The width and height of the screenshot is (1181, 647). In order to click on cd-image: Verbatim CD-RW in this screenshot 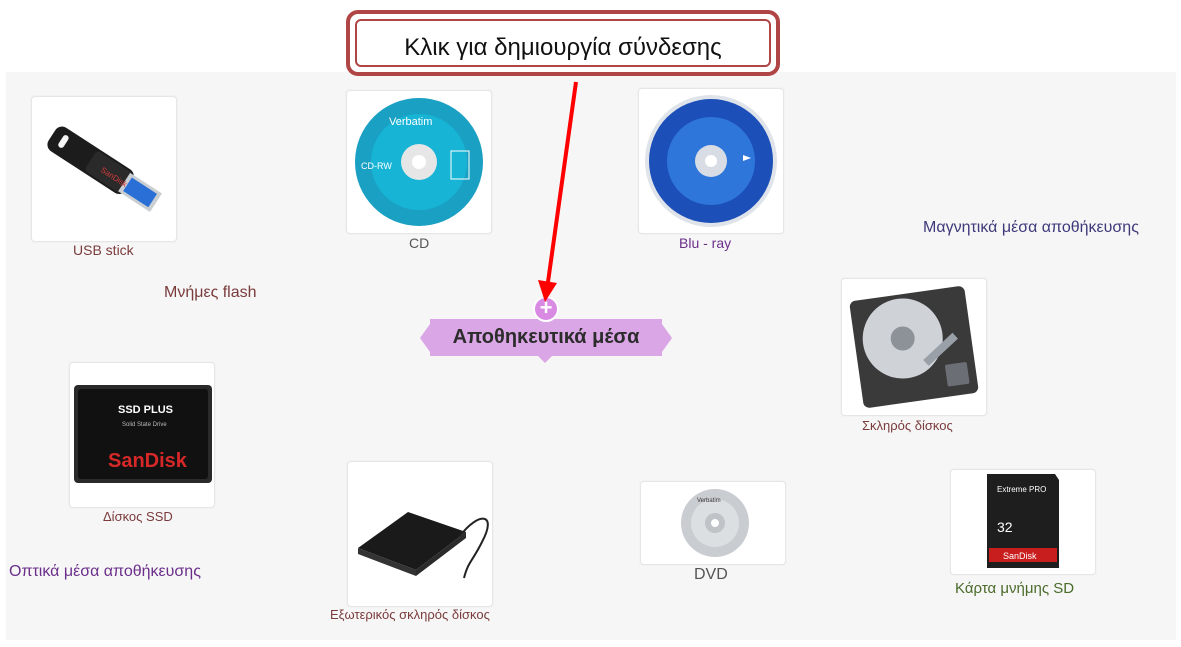, I will do `click(419, 162)`.